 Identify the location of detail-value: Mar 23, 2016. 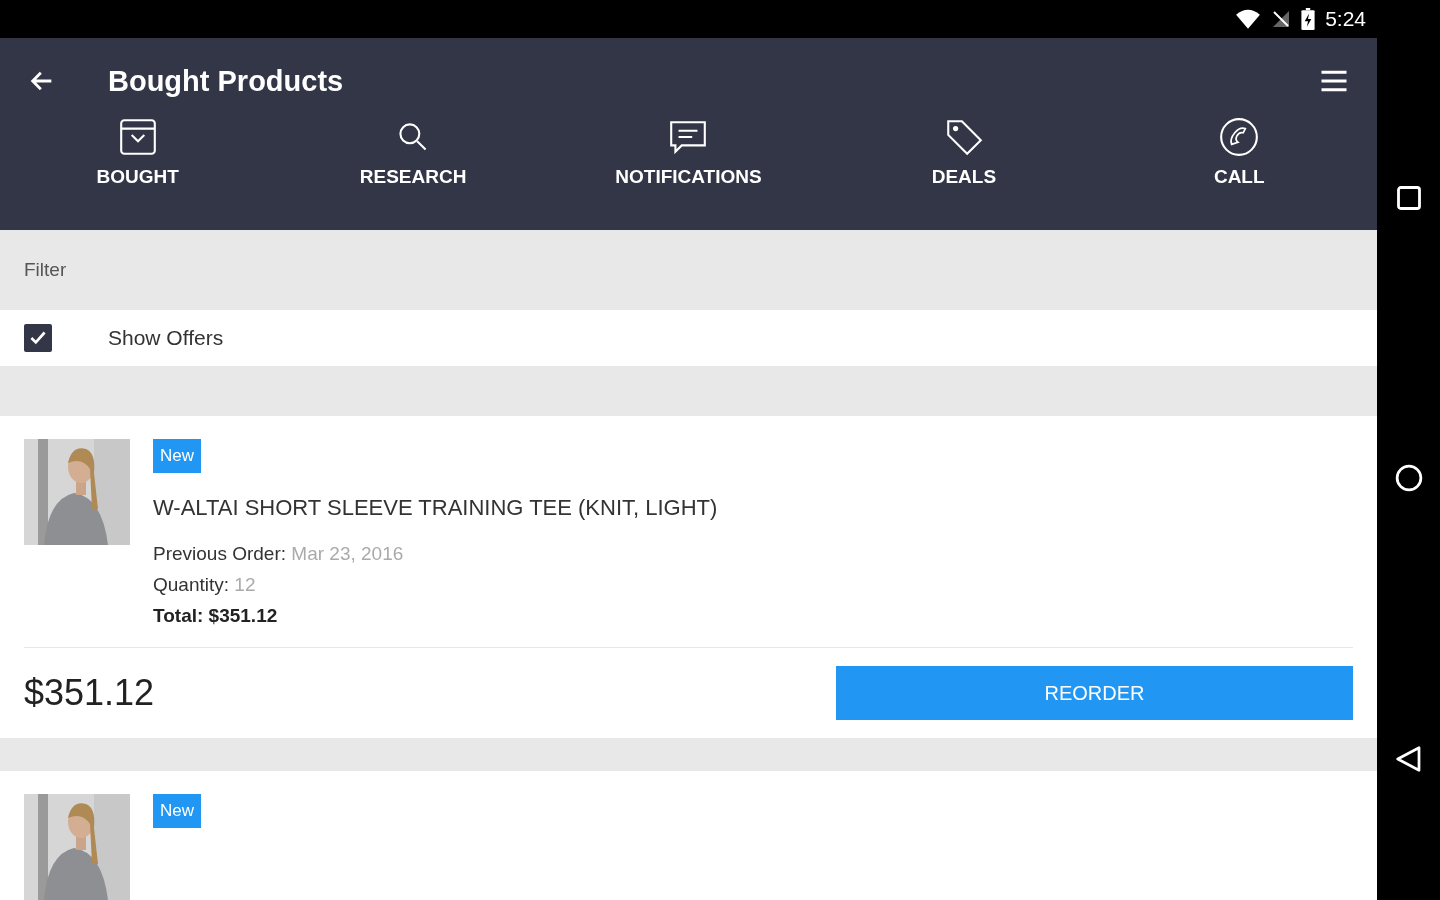
(347, 553).